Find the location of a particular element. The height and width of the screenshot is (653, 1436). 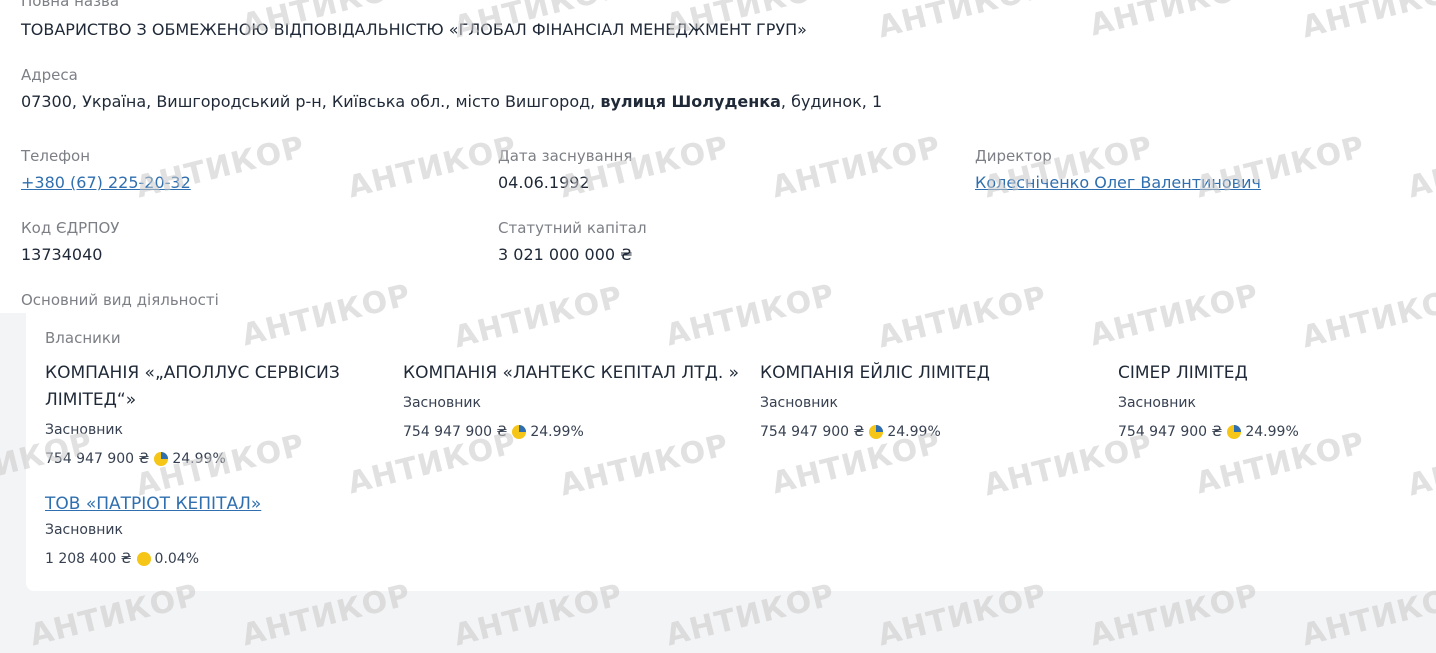

owner-name: КОМПАНІЯ ЕЙЛІС ЛІМІТЕД is located at coordinates (875, 373).